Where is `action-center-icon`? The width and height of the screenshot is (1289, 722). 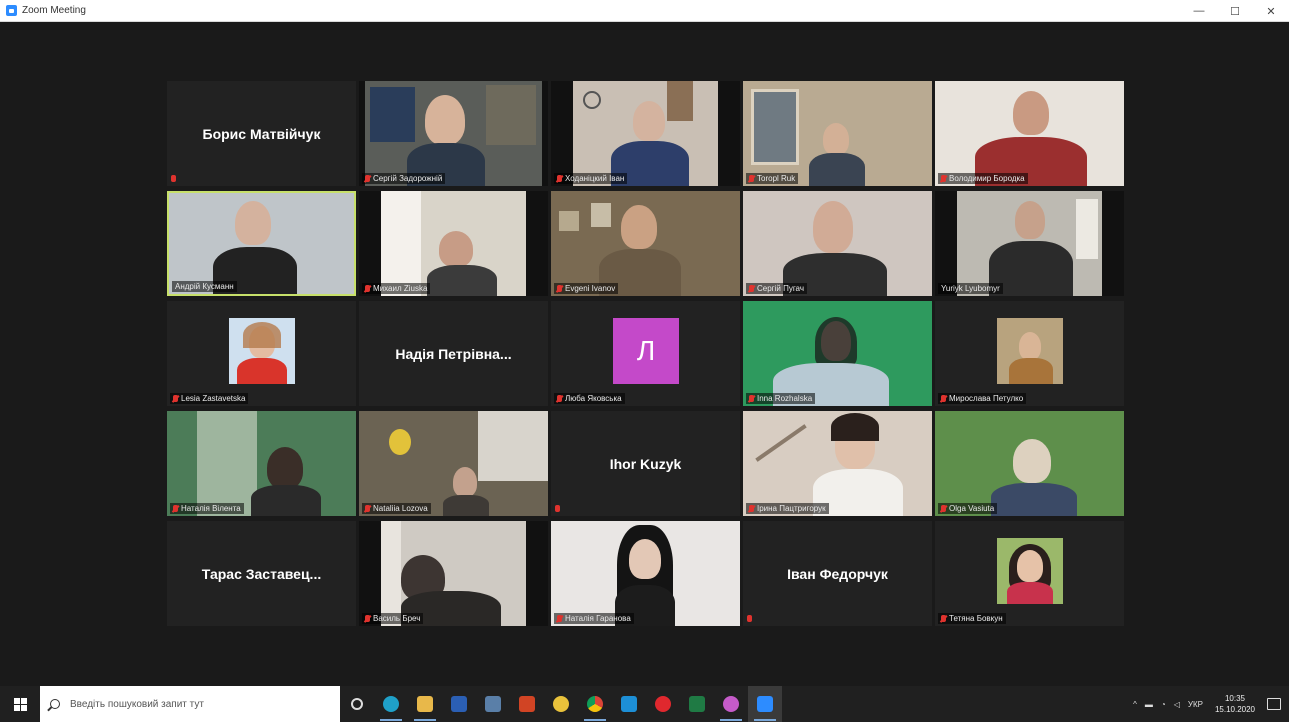 action-center-icon is located at coordinates (1274, 704).